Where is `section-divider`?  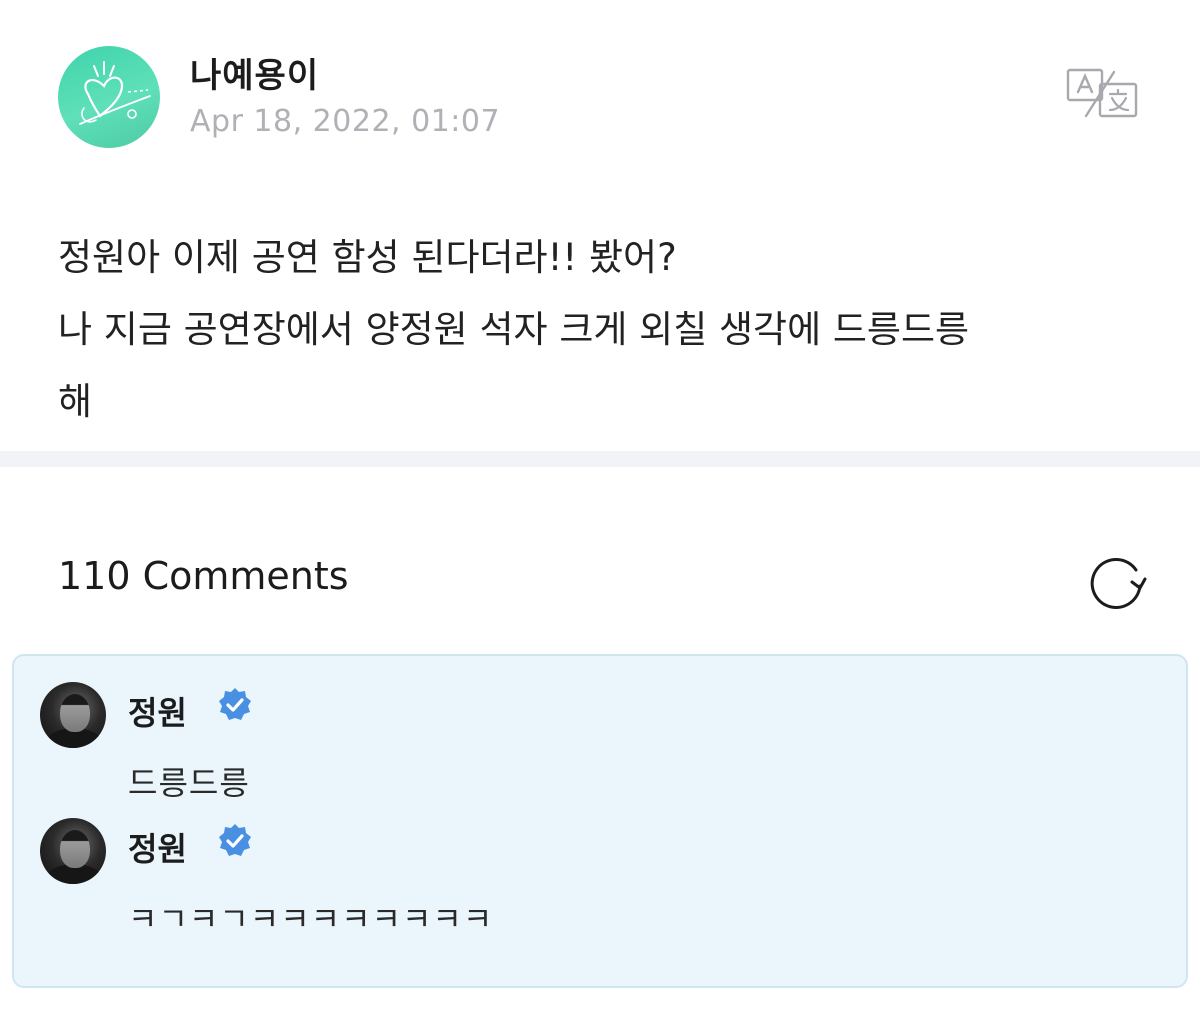
section-divider is located at coordinates (600, 459).